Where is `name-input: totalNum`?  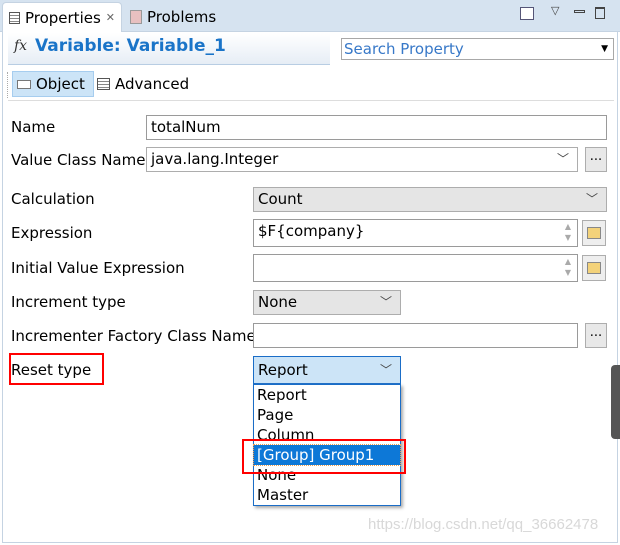
name-input: totalNum is located at coordinates (376, 127).